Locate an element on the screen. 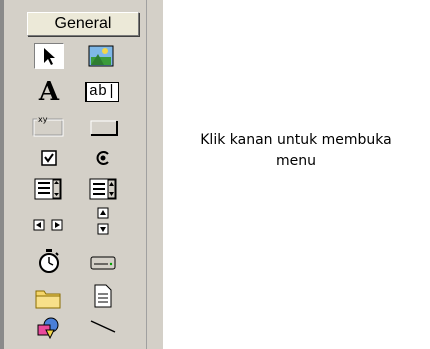 The image size is (430, 349). filelistbox-icon is located at coordinates (103, 296).